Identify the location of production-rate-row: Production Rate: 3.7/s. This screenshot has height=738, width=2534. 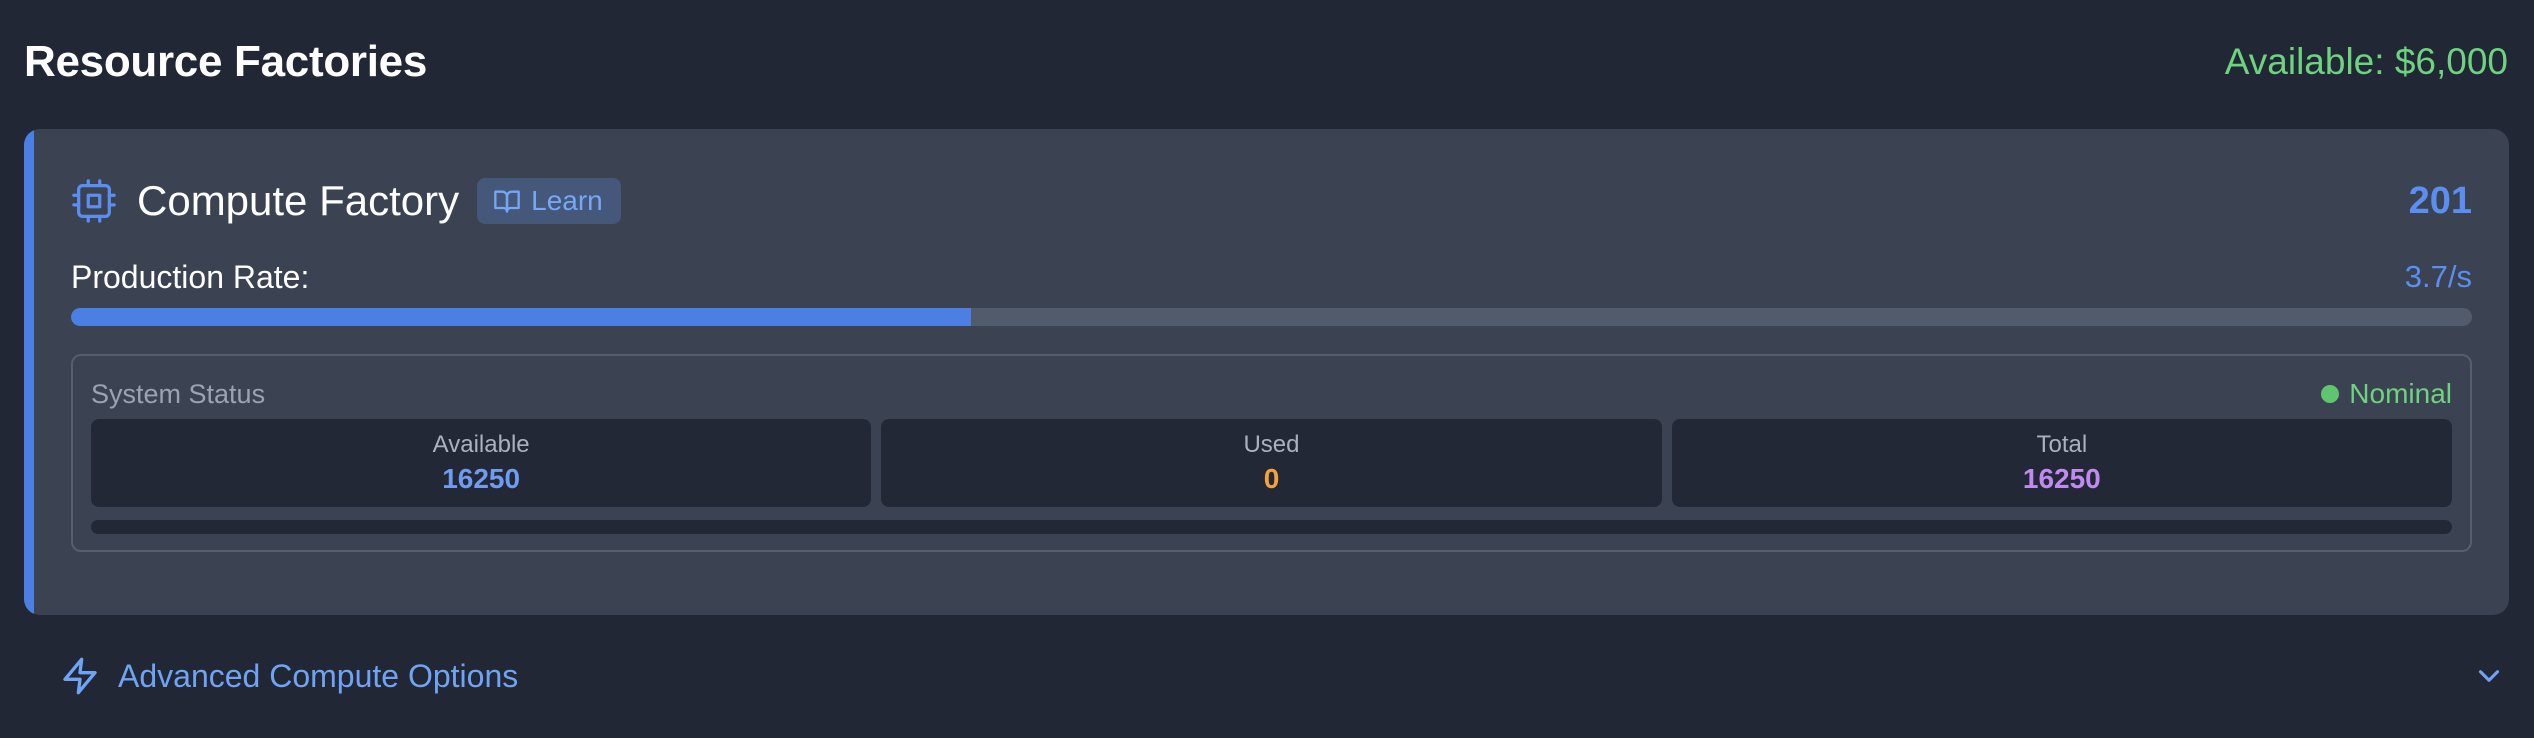
(1271, 277).